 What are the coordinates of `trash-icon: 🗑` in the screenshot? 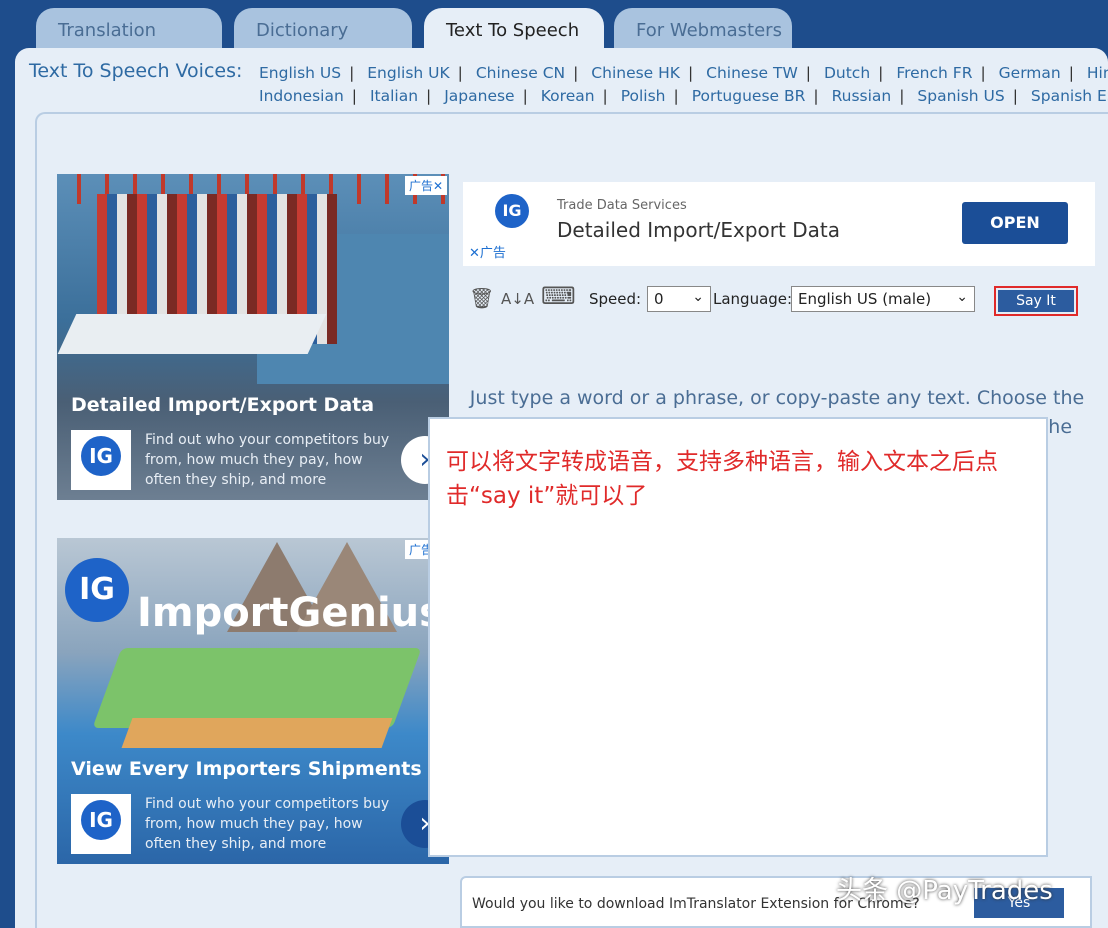 It's located at (481, 298).